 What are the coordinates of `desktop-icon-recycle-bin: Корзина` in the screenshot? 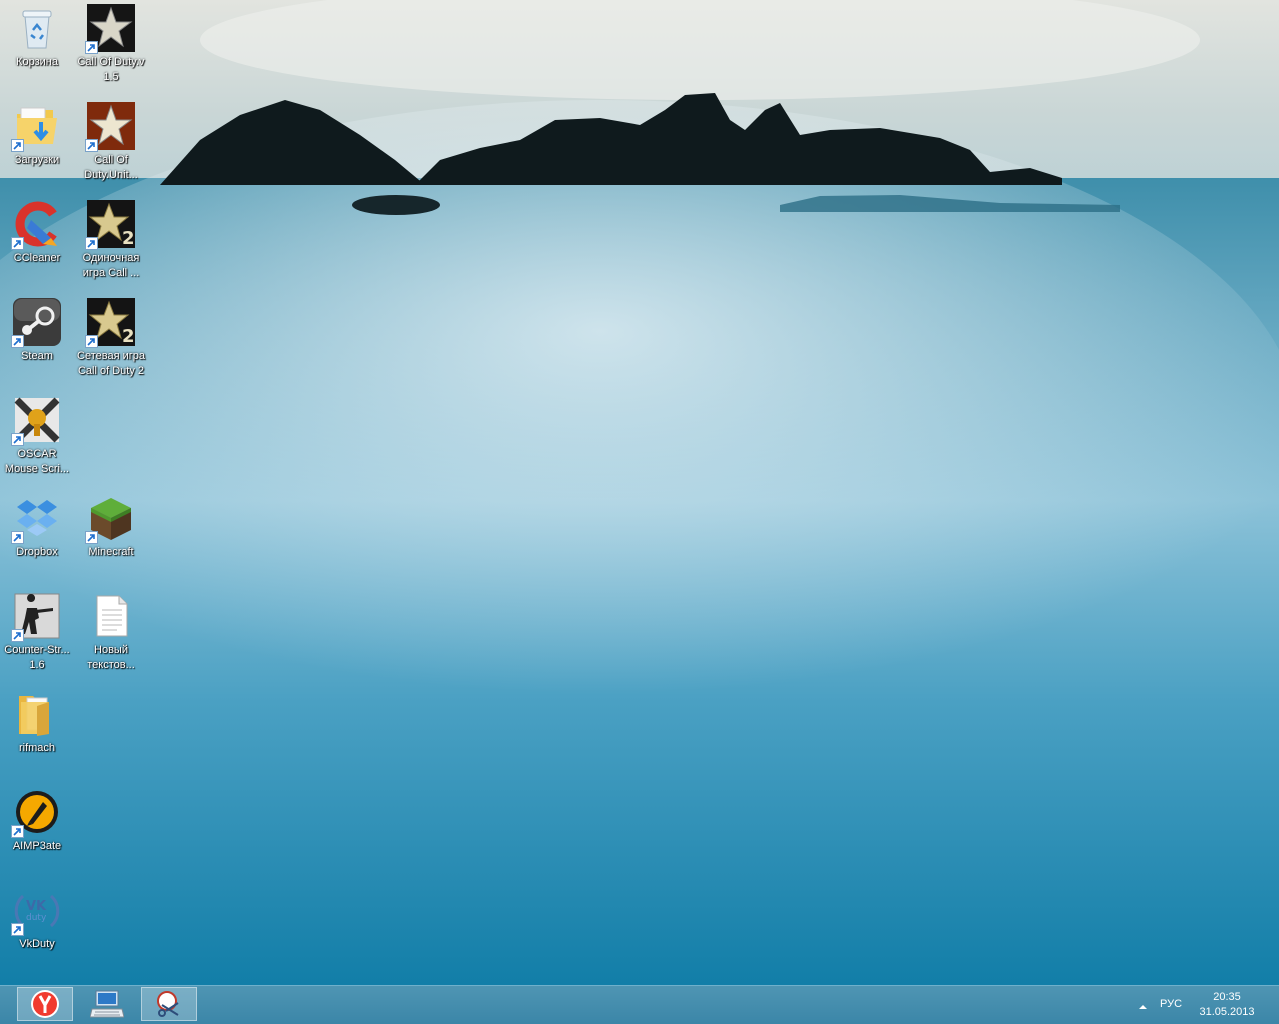 It's located at (37, 45).